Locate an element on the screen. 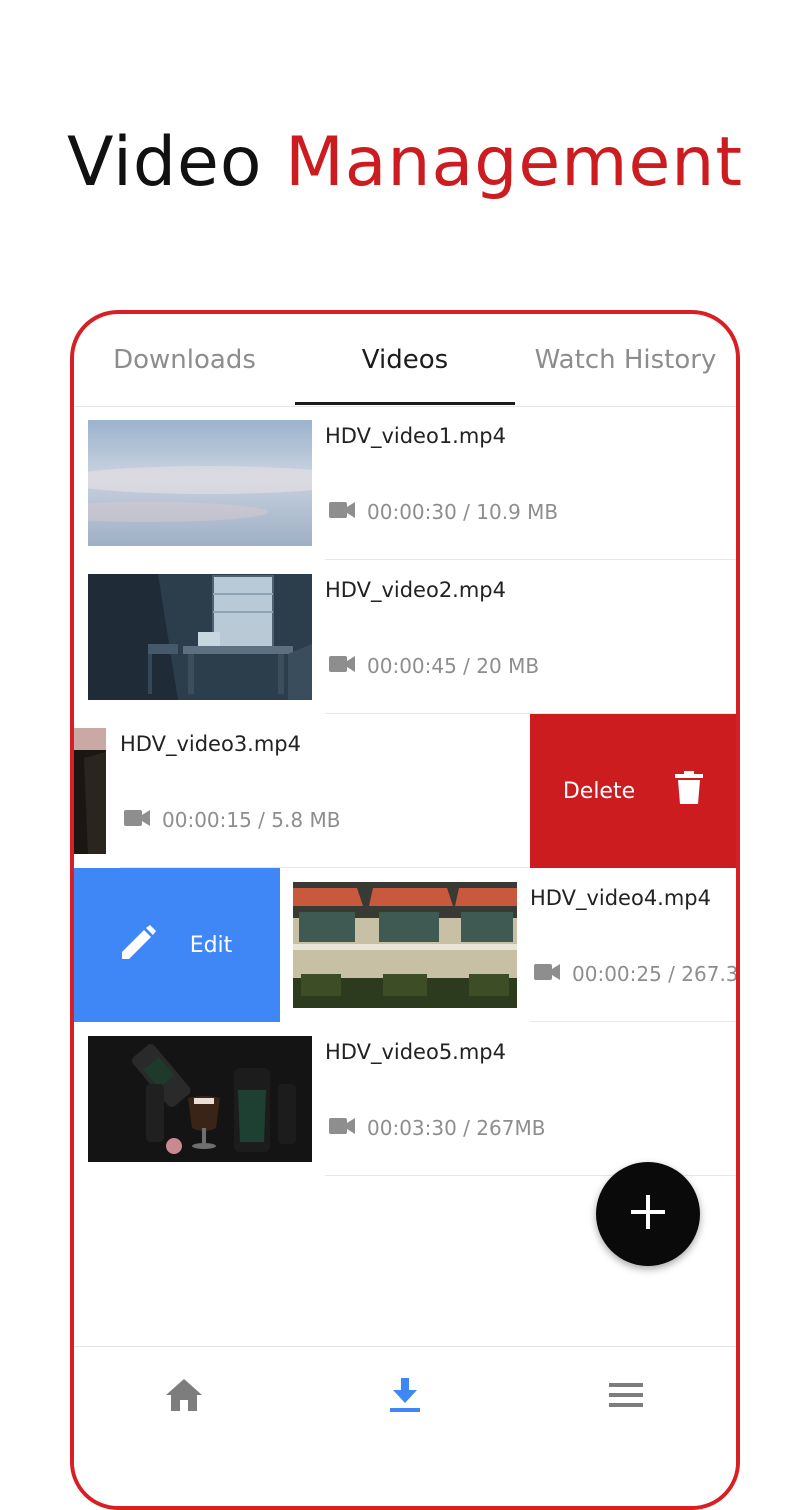 The height and width of the screenshot is (1510, 810). nav-home is located at coordinates (184, 1397).